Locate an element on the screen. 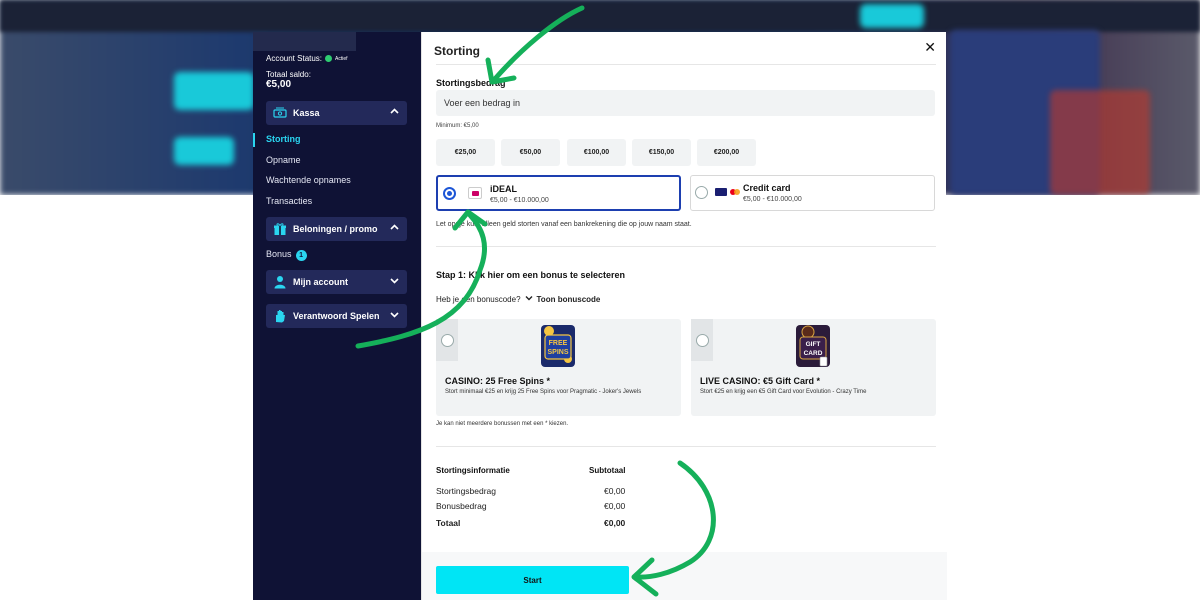 The image size is (1200, 600). bonus-count-badge: 1 is located at coordinates (301, 255).